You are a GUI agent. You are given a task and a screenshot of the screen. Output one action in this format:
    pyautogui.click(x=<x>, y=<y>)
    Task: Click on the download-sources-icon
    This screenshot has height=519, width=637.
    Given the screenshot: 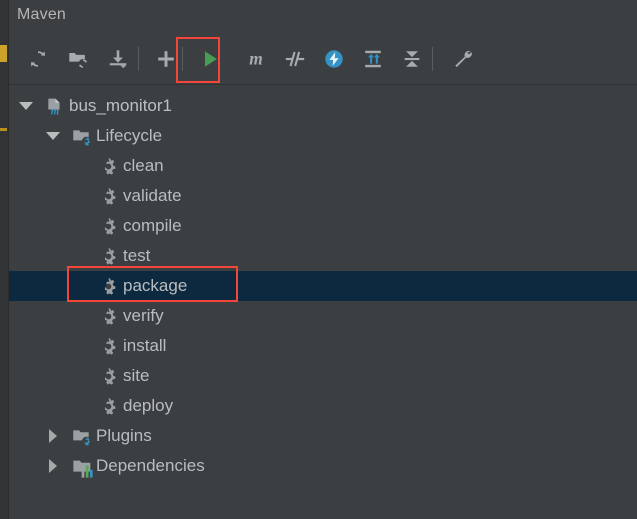 What is the action you would take?
    pyautogui.click(x=118, y=59)
    